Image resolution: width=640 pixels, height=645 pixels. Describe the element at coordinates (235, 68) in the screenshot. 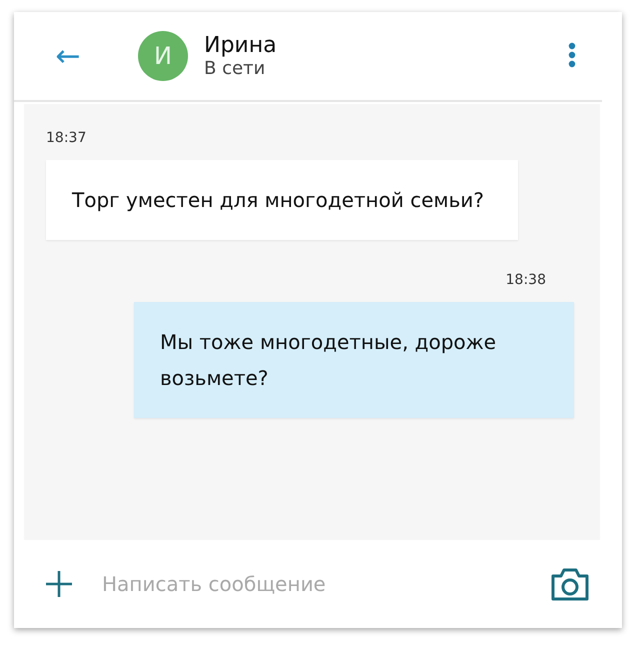

I see `contact-status: В сети` at that location.